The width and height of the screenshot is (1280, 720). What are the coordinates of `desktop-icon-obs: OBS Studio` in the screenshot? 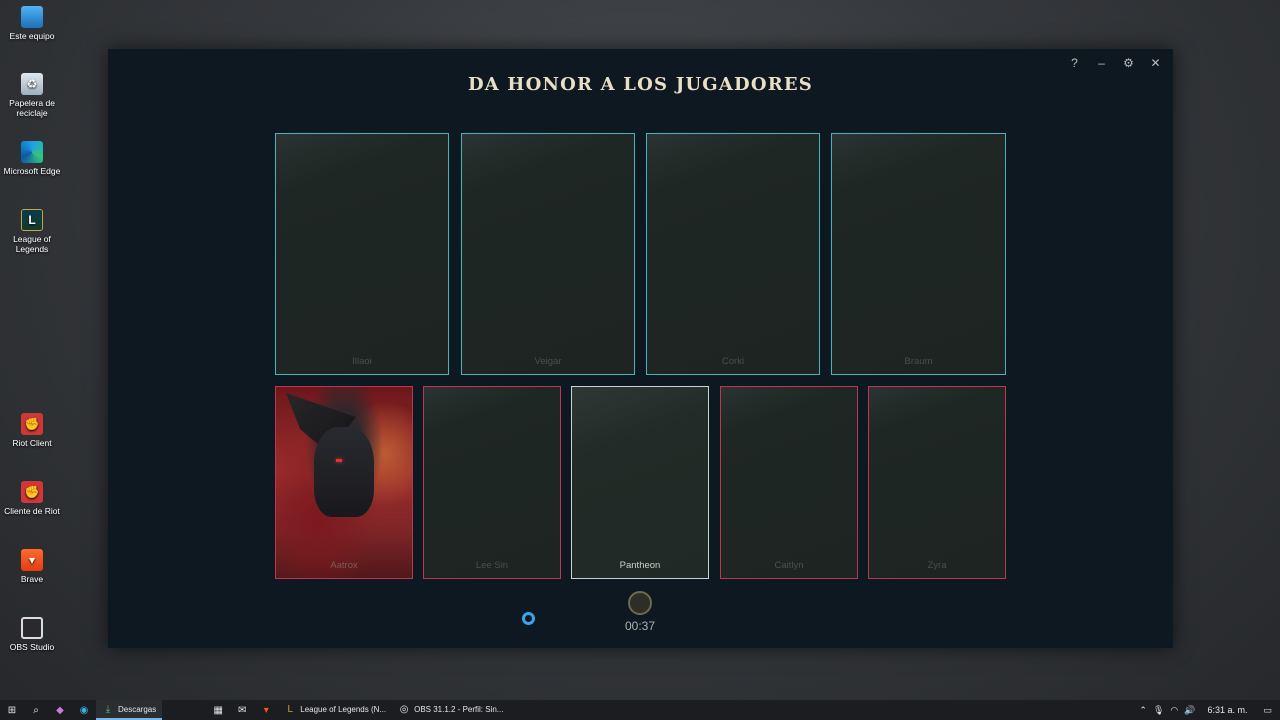 It's located at (32, 634).